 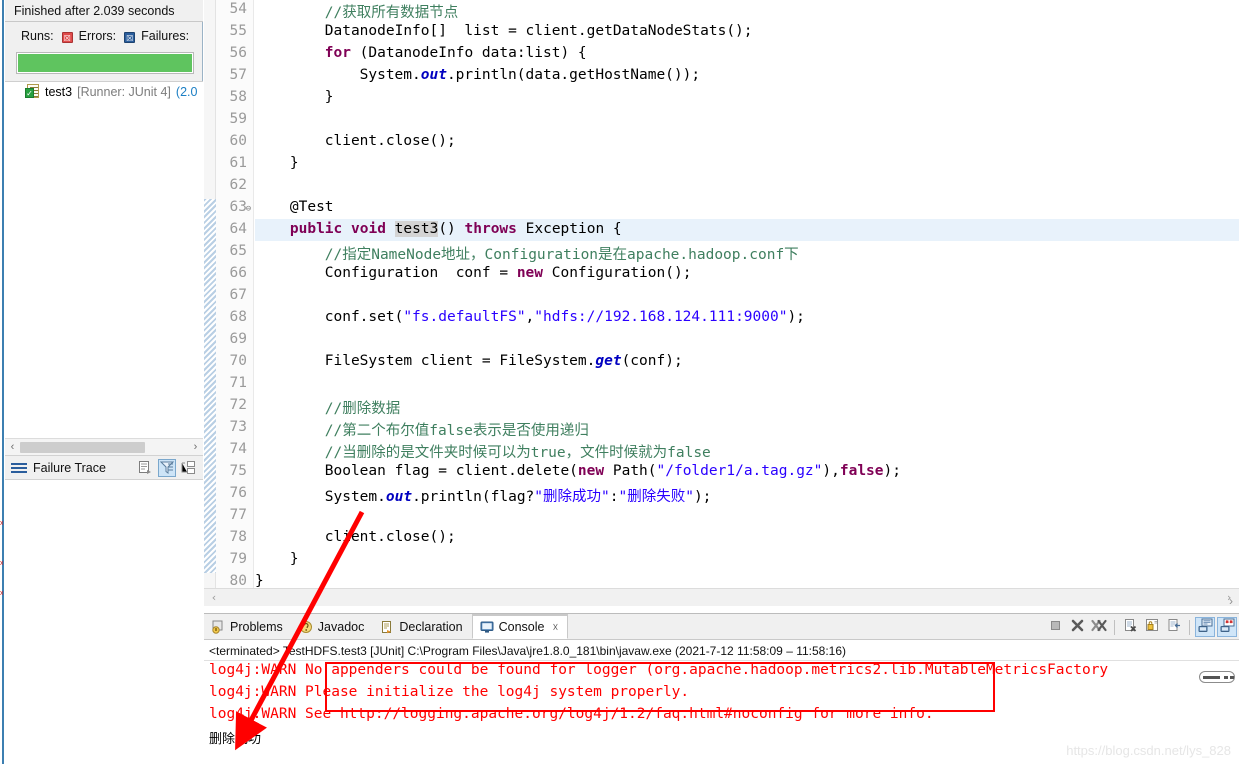 I want to click on javadoc-icon, so click(x=306, y=627).